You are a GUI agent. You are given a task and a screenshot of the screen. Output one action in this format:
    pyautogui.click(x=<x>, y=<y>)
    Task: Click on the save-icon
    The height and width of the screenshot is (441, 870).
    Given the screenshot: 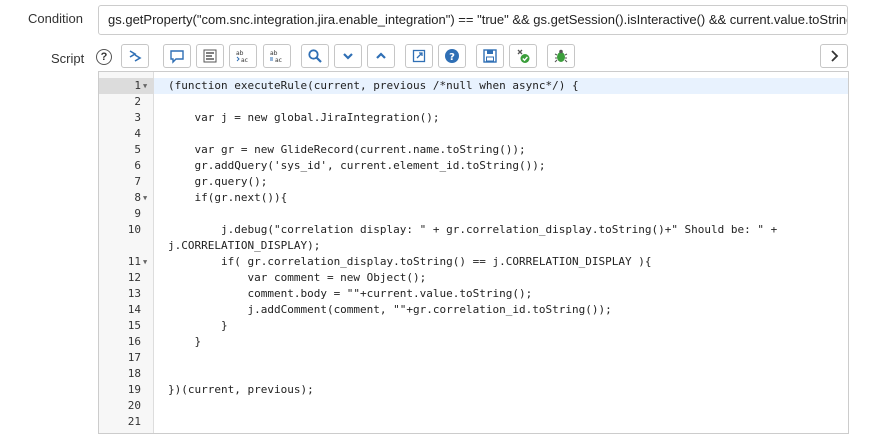 What is the action you would take?
    pyautogui.click(x=490, y=56)
    